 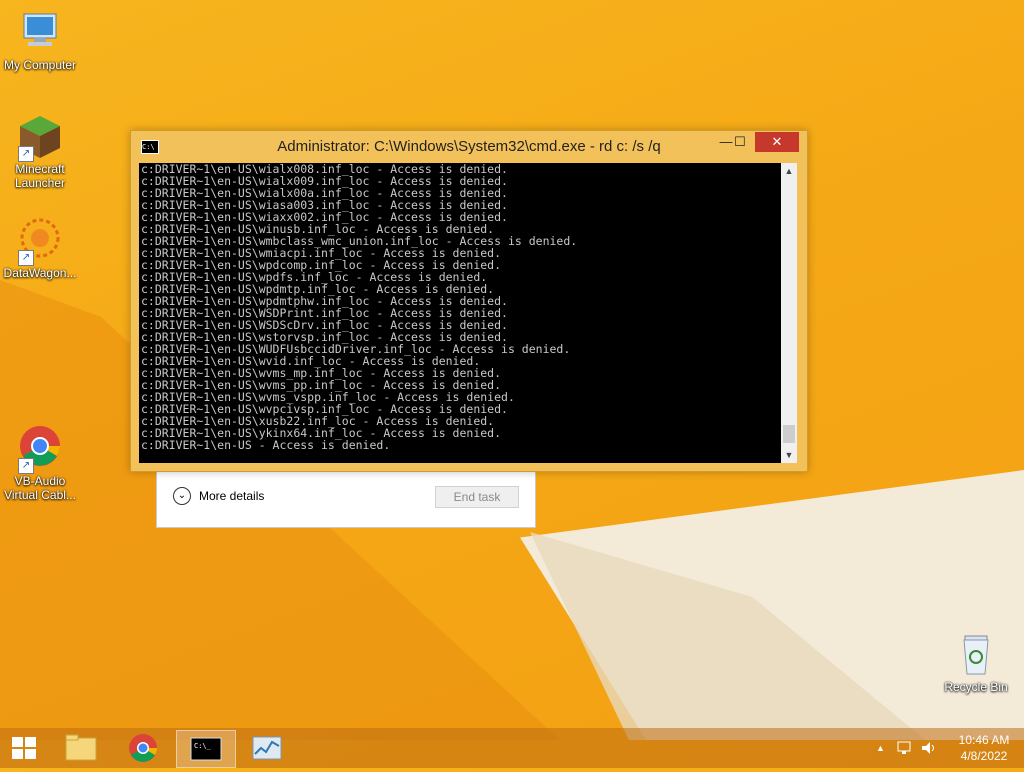 What do you see at coordinates (929, 749) in the screenshot?
I see `volume-icon` at bounding box center [929, 749].